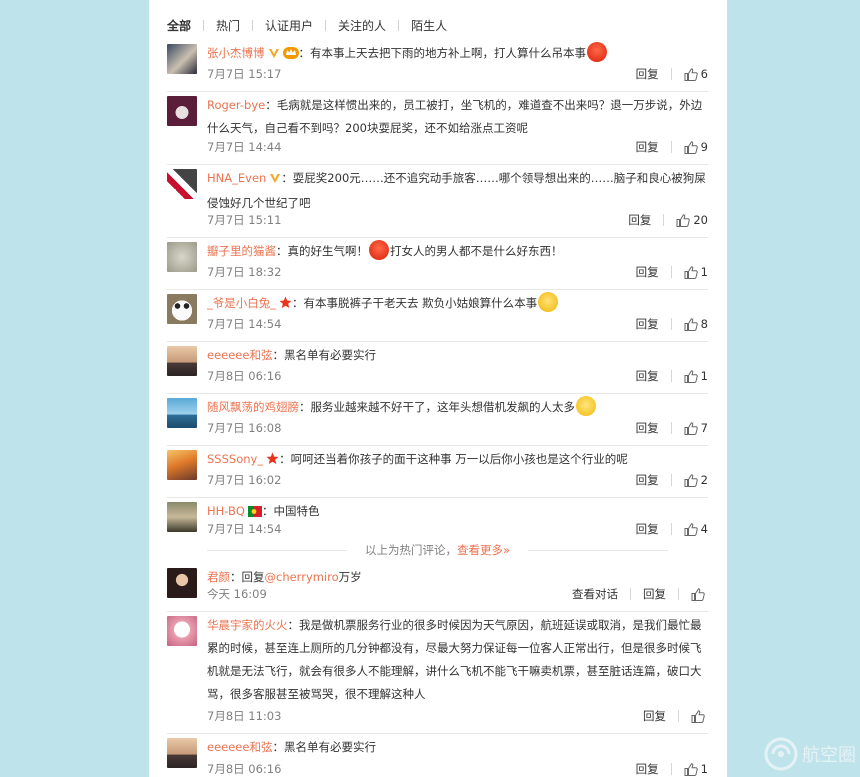 The image size is (860, 777). What do you see at coordinates (326, 25) in the screenshot?
I see `tab-divider` at bounding box center [326, 25].